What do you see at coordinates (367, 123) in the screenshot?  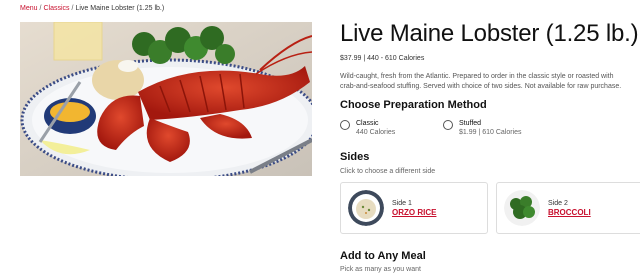 I see `prep-option-label: Classic` at bounding box center [367, 123].